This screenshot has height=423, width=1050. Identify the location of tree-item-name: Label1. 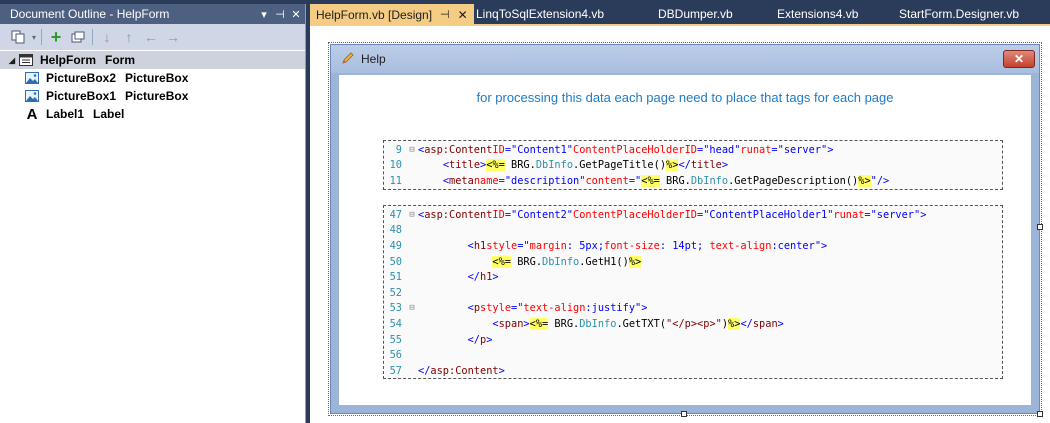
(65, 114).